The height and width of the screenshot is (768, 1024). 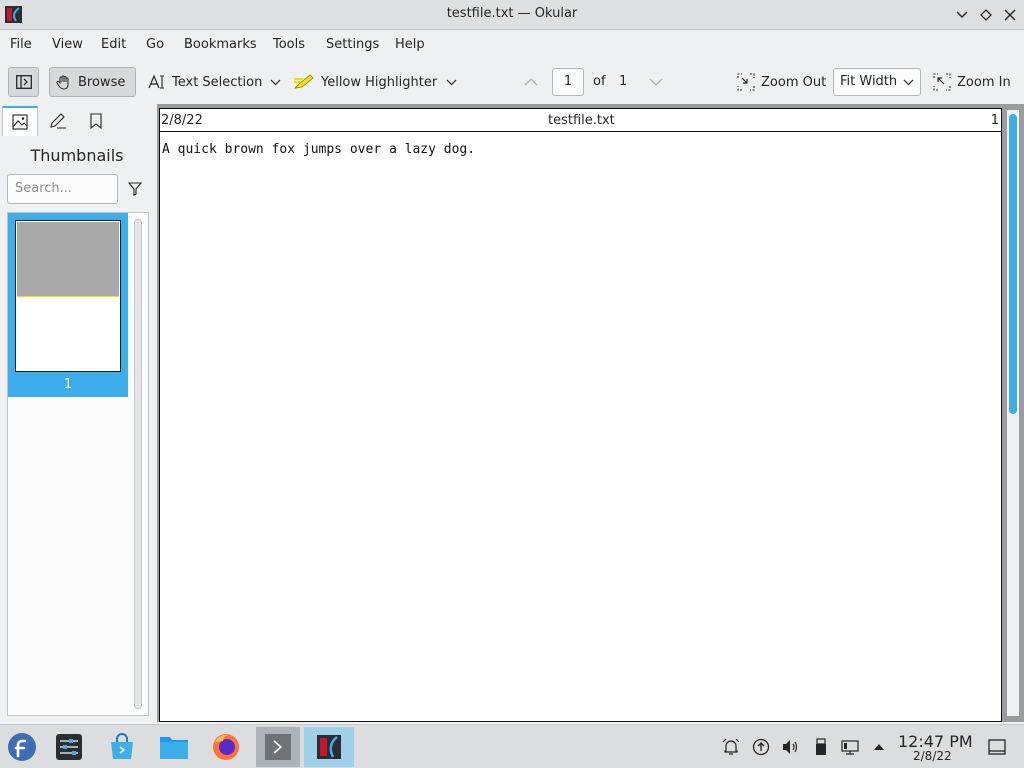 I want to click on filter-icon, so click(x=135, y=189).